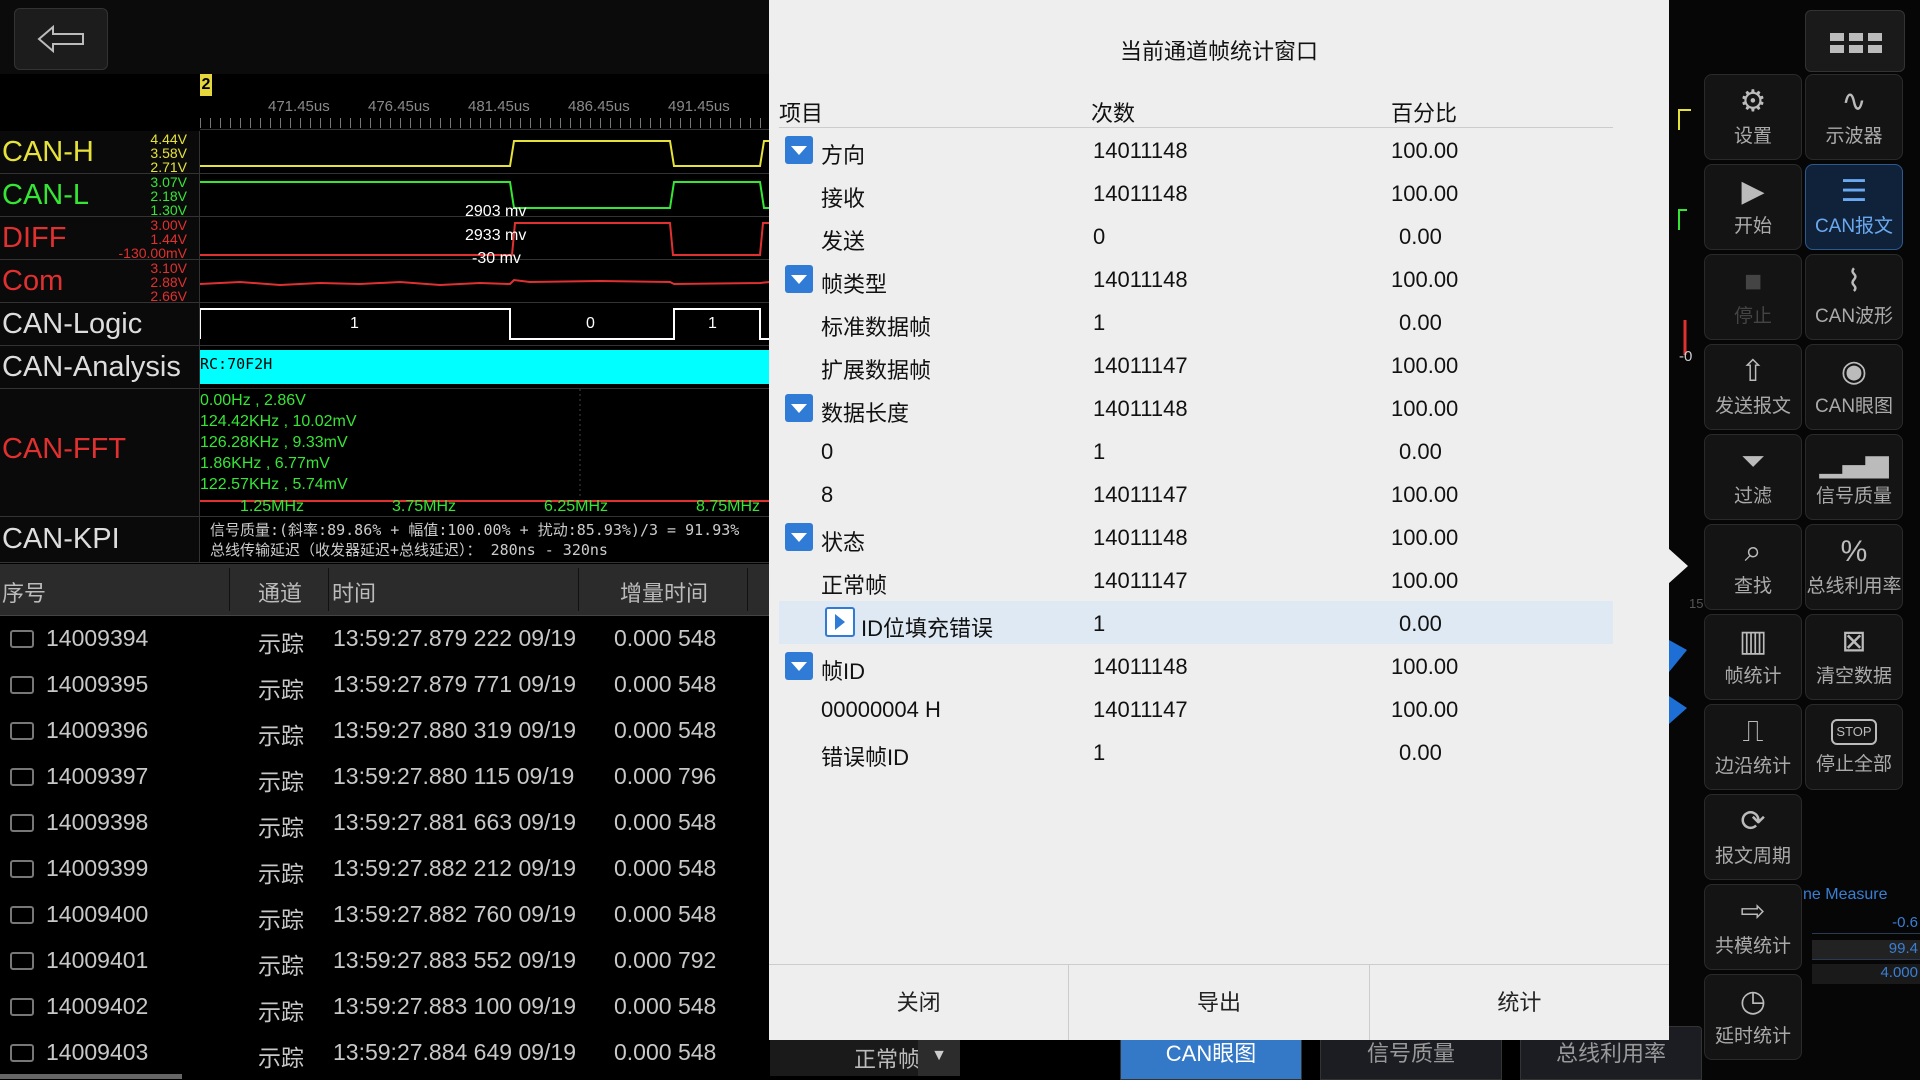  What do you see at coordinates (1196, 149) in the screenshot?
I see `stats-group-row: 方向 14011148 100.00` at bounding box center [1196, 149].